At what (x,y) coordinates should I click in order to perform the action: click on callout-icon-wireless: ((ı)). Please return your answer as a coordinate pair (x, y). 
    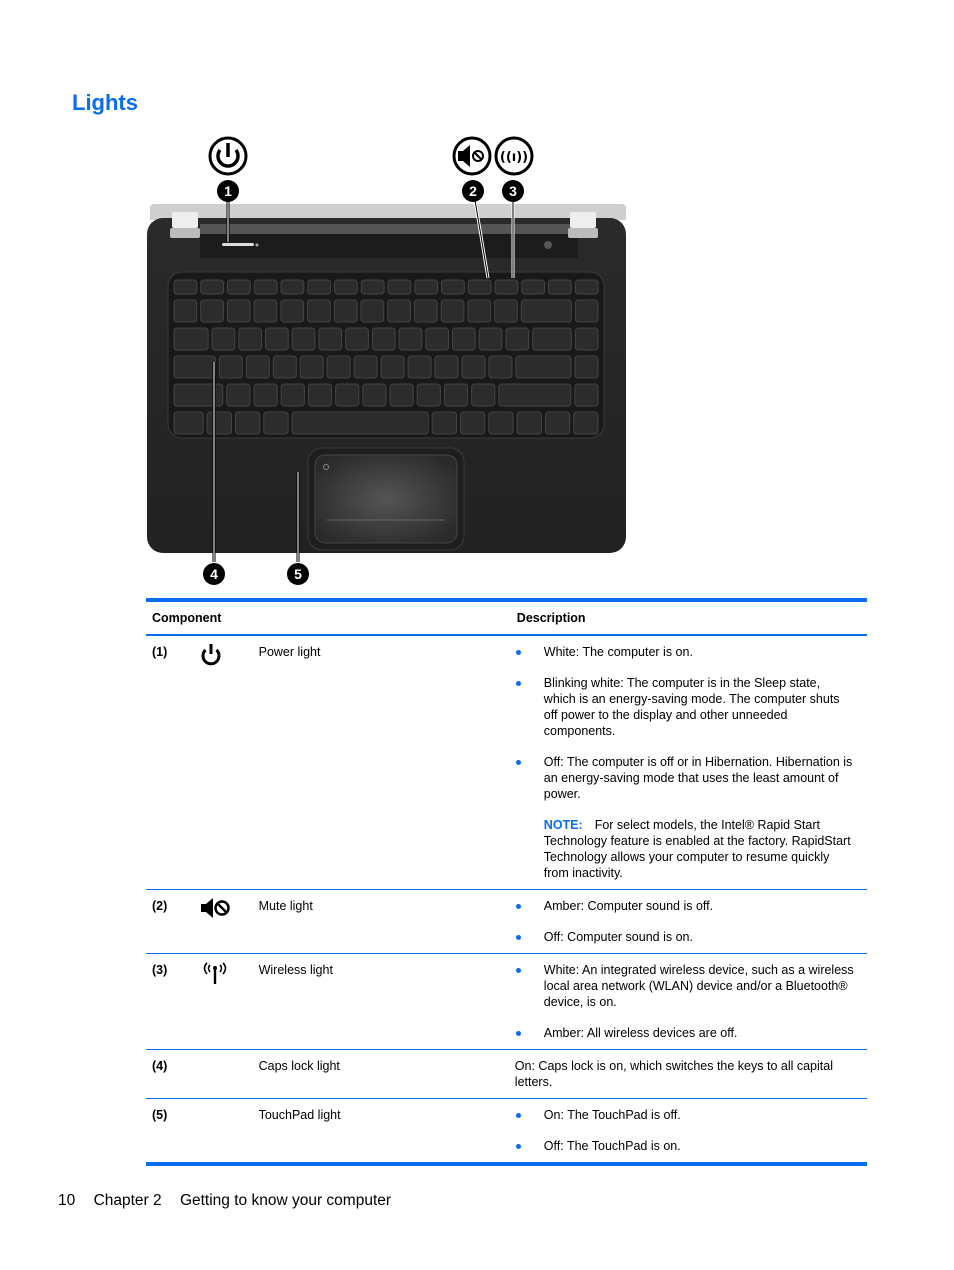
    Looking at the image, I should click on (514, 156).